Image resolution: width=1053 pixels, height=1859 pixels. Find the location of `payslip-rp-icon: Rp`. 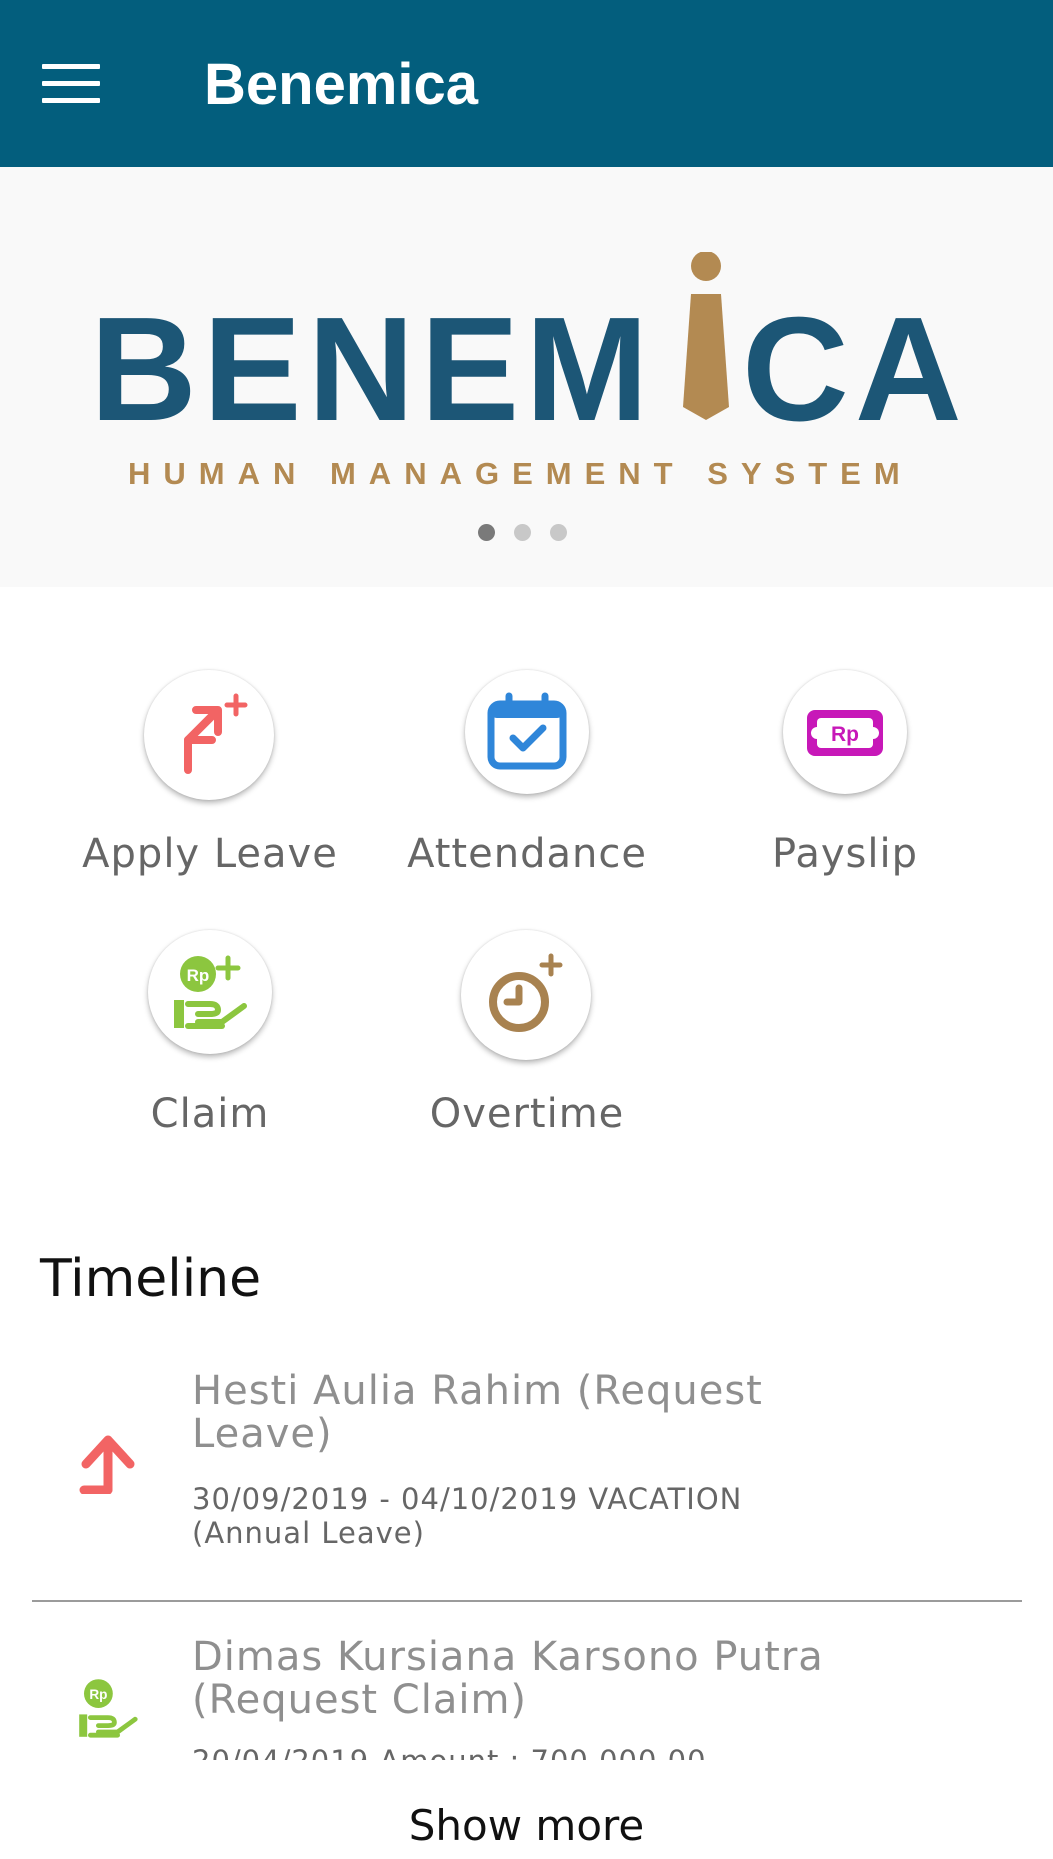

payslip-rp-icon: Rp is located at coordinates (845, 733).